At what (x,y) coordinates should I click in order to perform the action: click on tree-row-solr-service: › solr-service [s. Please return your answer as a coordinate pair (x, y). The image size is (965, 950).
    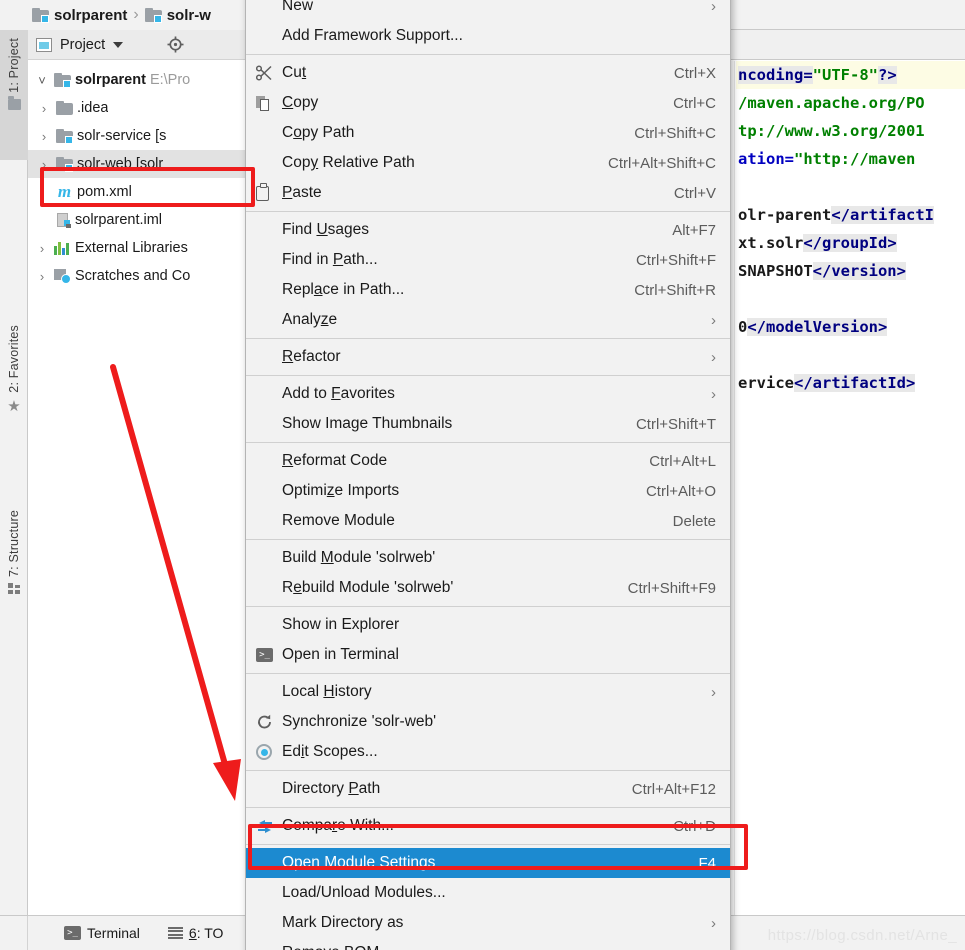
    Looking at the image, I should click on (137, 136).